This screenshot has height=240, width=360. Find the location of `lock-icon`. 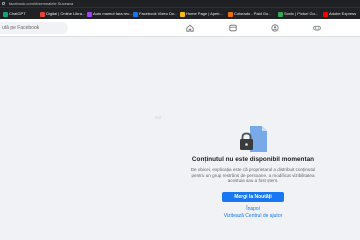

lock-icon is located at coordinates (3, 3).